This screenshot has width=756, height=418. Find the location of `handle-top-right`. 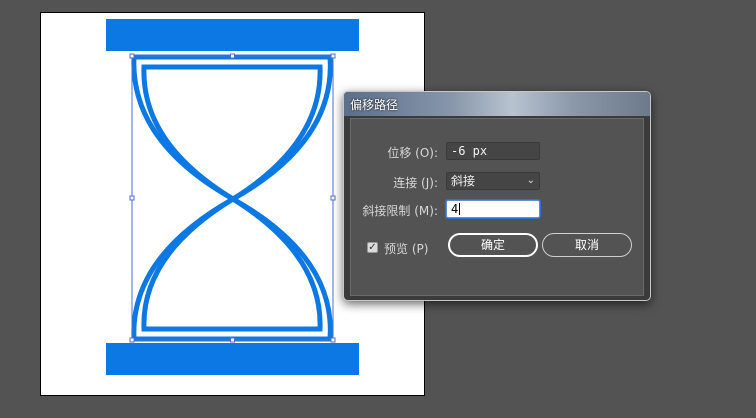

handle-top-right is located at coordinates (333, 56).